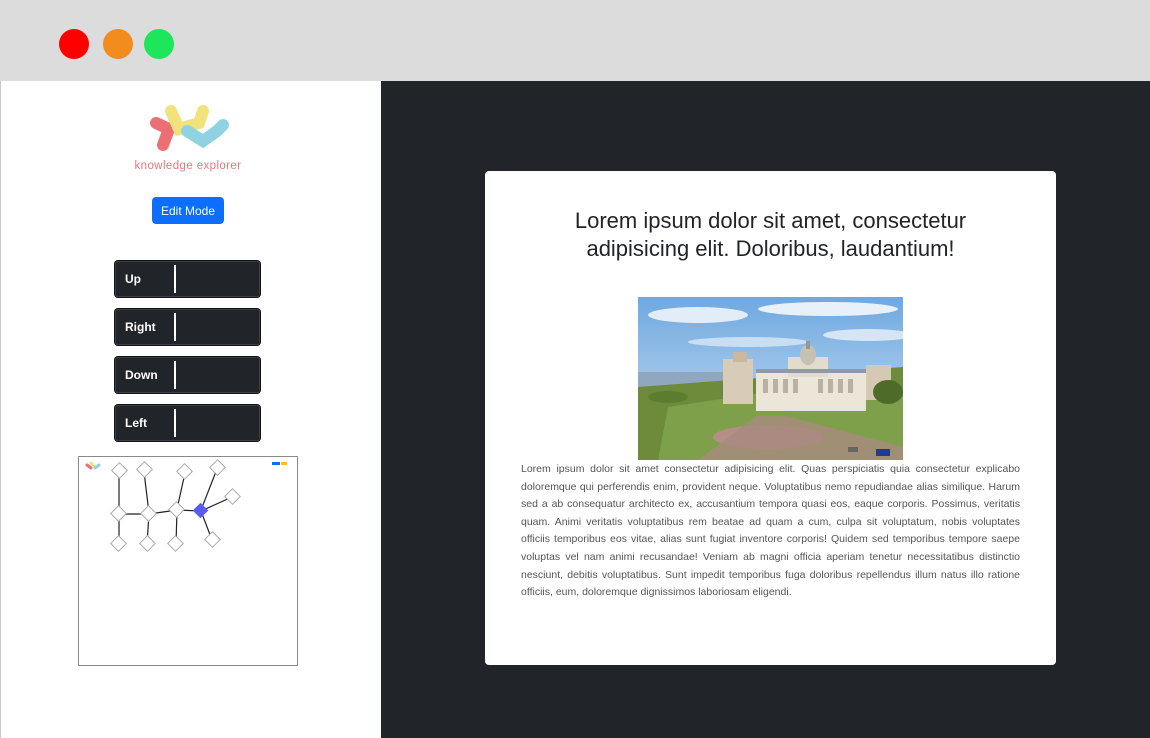 This screenshot has width=1150, height=738. I want to click on direction-down-button: Down, so click(187, 375).